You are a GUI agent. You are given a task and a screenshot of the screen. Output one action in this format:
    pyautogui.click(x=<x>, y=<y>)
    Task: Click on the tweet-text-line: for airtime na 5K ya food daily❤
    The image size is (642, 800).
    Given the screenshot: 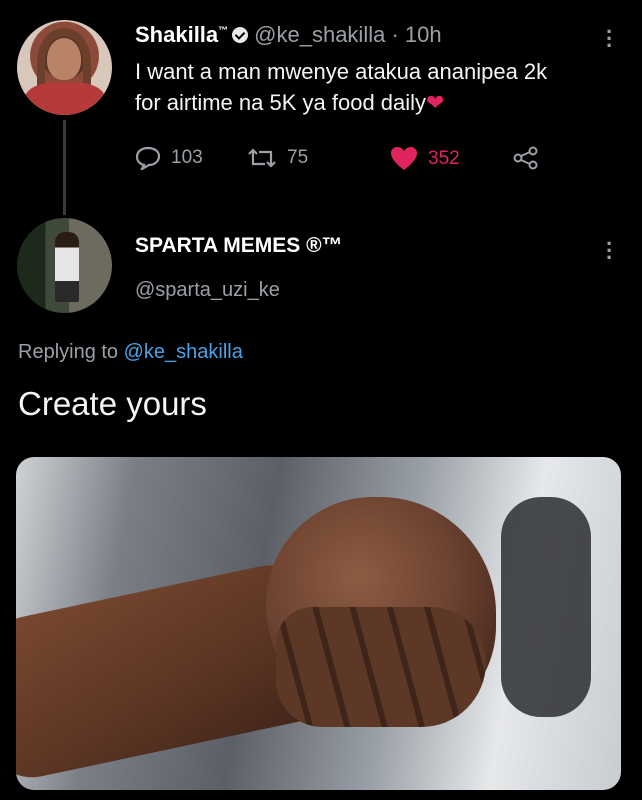 What is the action you would take?
    pyautogui.click(x=375, y=102)
    